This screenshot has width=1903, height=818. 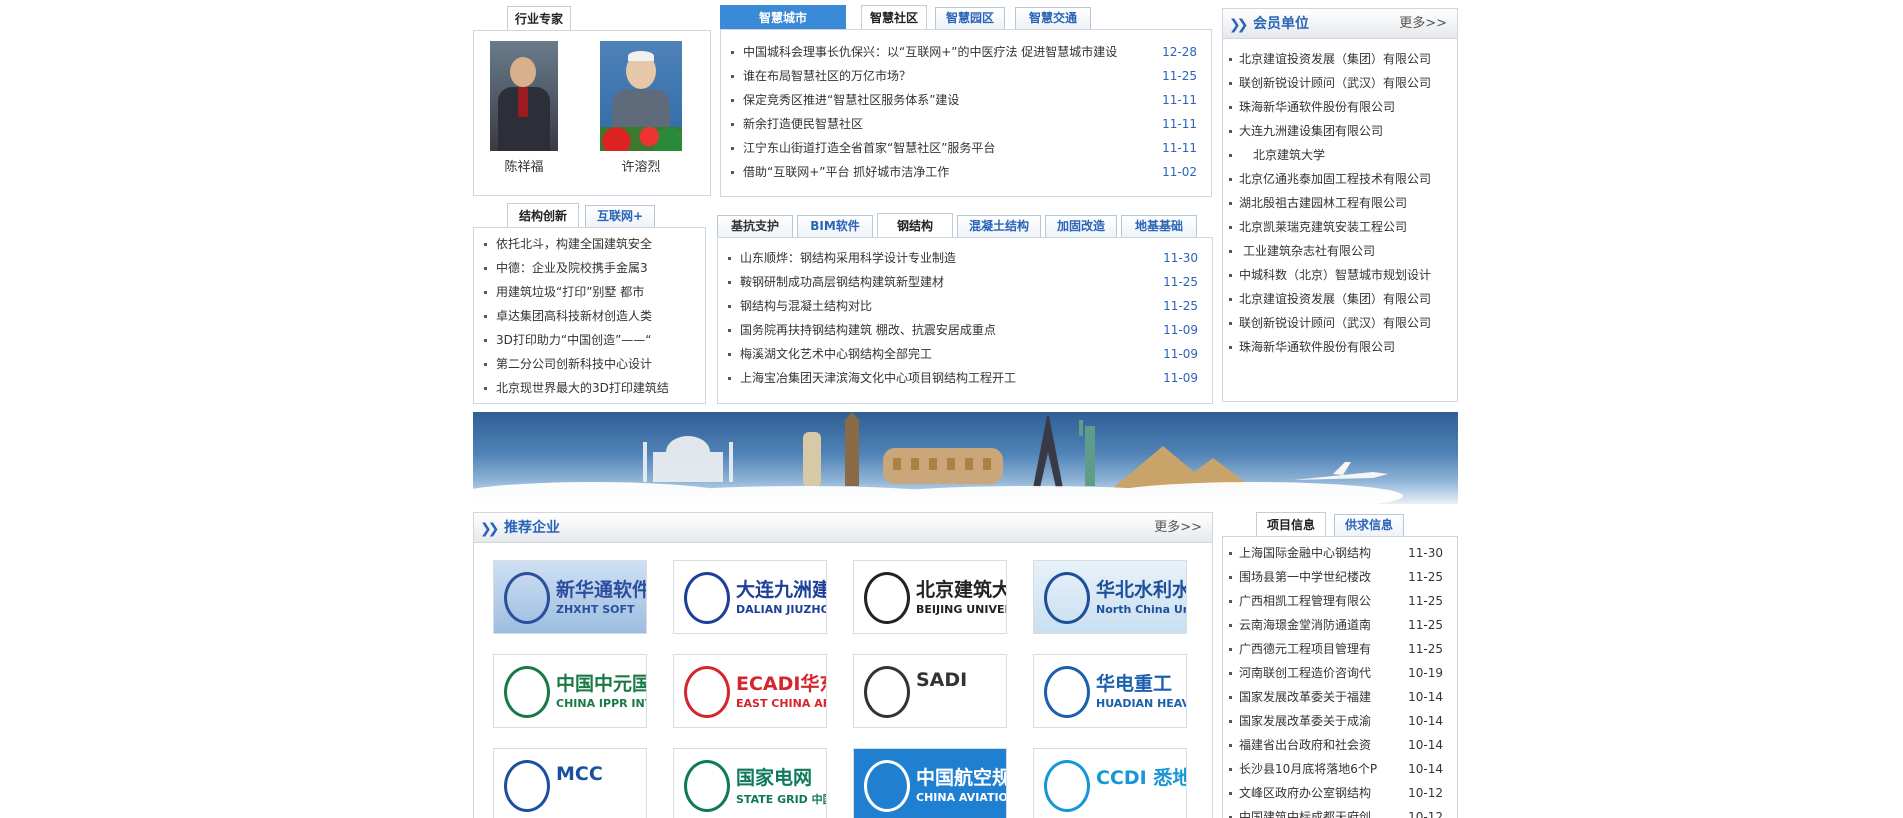 I want to click on list-item: 江宁东山街道打造全省首家“智慧社区”服务平台 11-11, so click(x=966, y=148).